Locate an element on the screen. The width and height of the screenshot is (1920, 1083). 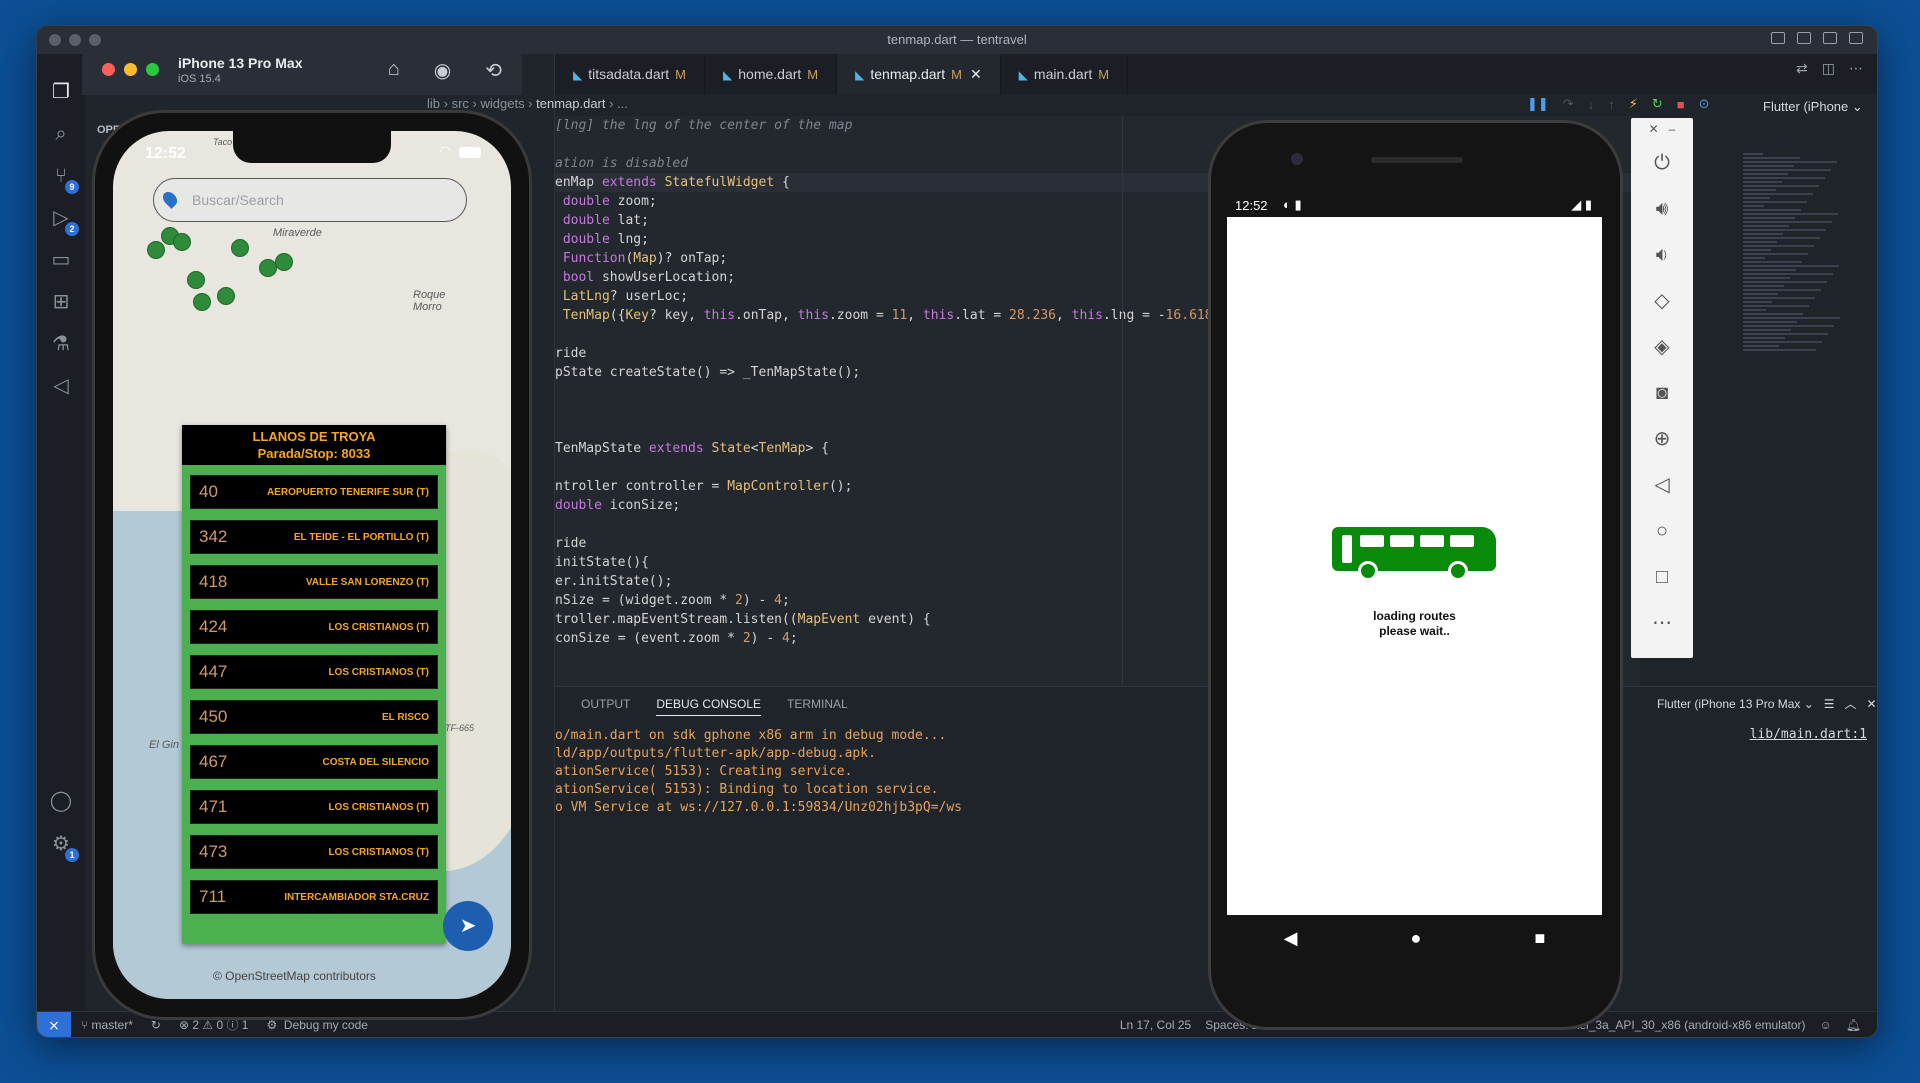
battery-icon is located at coordinates (470, 152).